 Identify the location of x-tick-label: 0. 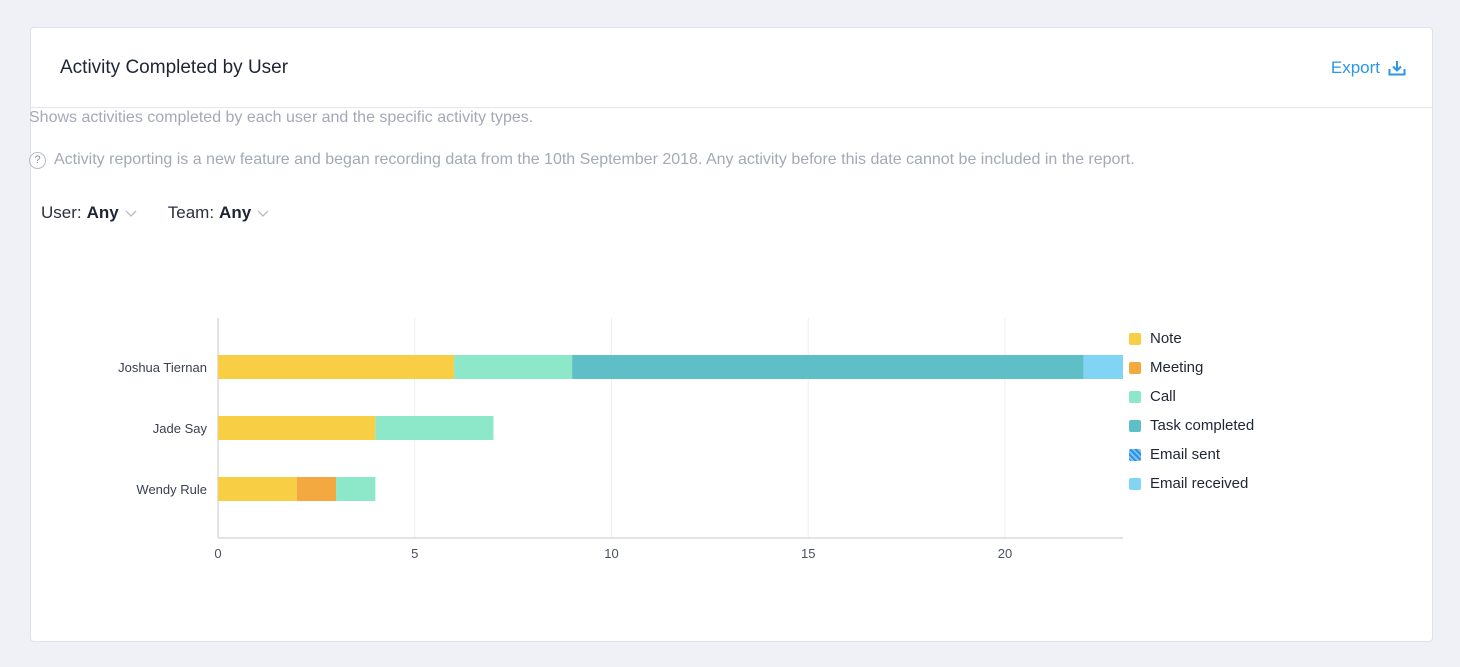
(217, 553).